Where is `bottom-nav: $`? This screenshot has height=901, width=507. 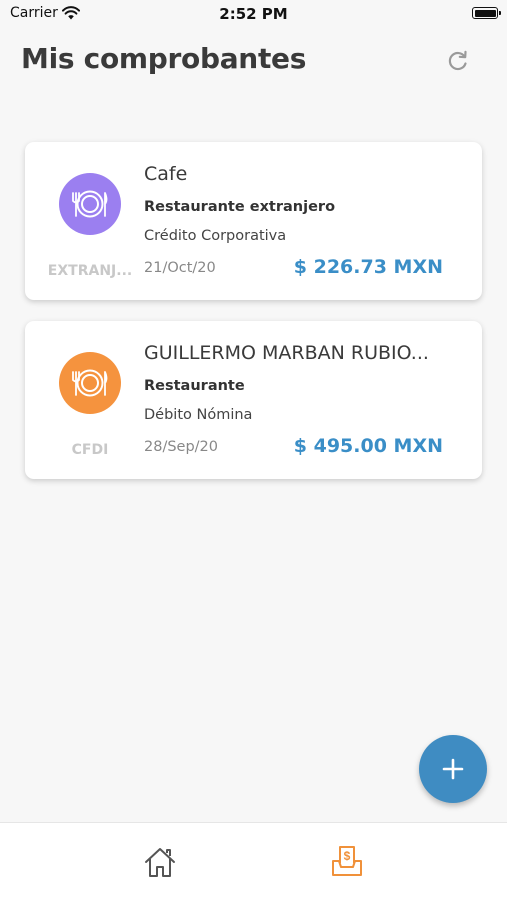
bottom-nav: $ is located at coordinates (253, 861).